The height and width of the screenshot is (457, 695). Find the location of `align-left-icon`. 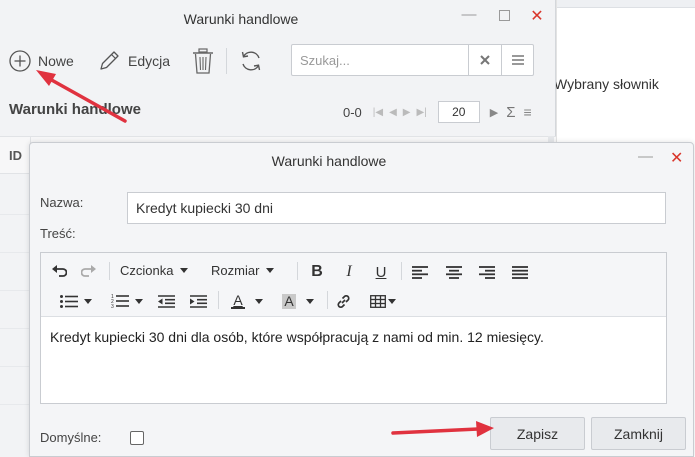

align-left-icon is located at coordinates (420, 272).